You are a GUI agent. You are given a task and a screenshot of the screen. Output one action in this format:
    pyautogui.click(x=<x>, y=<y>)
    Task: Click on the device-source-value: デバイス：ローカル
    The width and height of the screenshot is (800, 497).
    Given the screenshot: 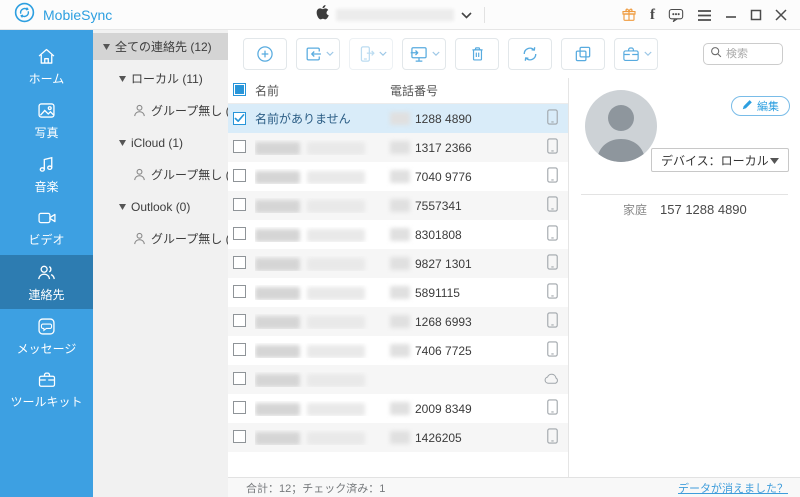 What is the action you would take?
    pyautogui.click(x=715, y=160)
    